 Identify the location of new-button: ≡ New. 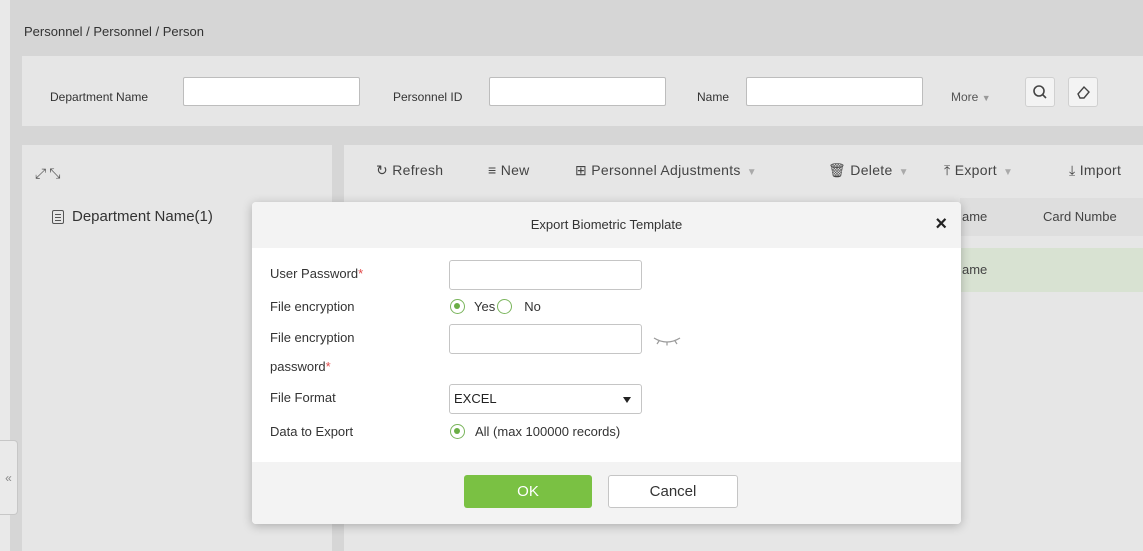
(509, 170).